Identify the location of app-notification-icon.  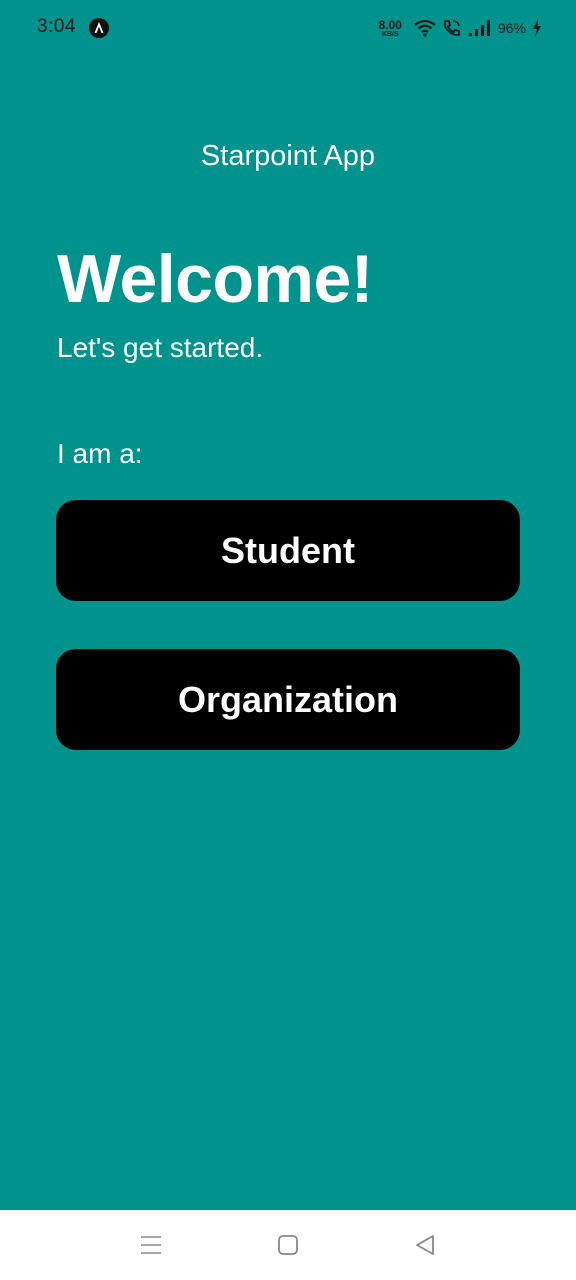
(99, 28).